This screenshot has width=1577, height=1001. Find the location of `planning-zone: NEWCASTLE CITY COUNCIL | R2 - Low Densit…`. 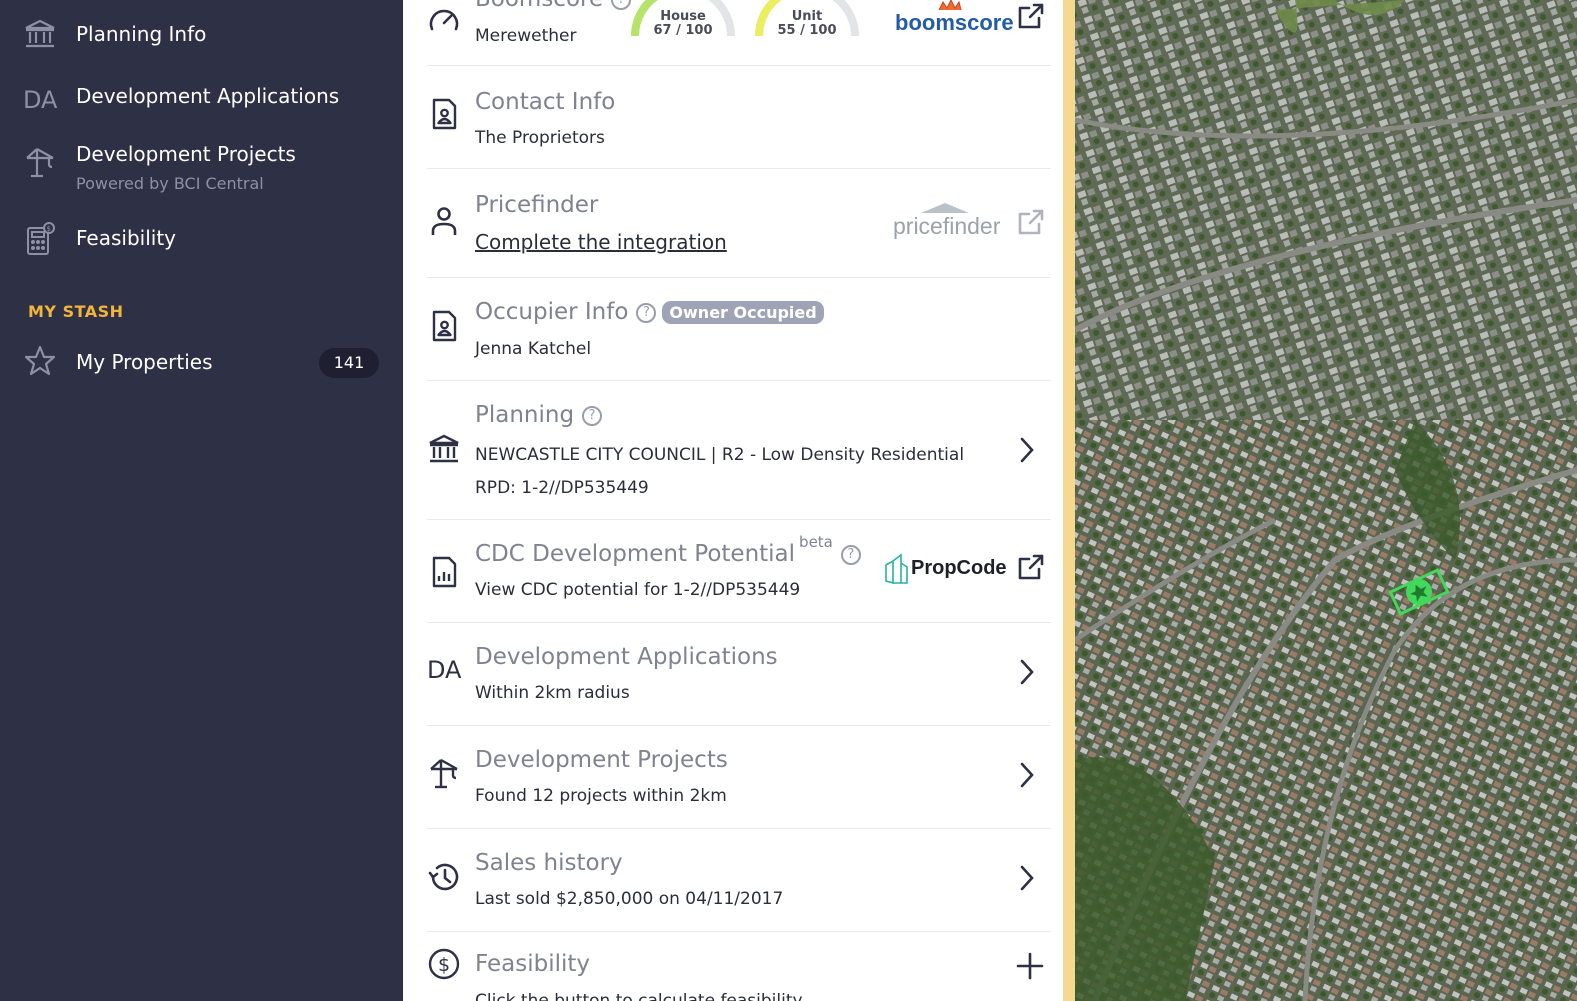

planning-zone: NEWCASTLE CITY COUNCIL | R2 - Low Densit… is located at coordinates (720, 455).